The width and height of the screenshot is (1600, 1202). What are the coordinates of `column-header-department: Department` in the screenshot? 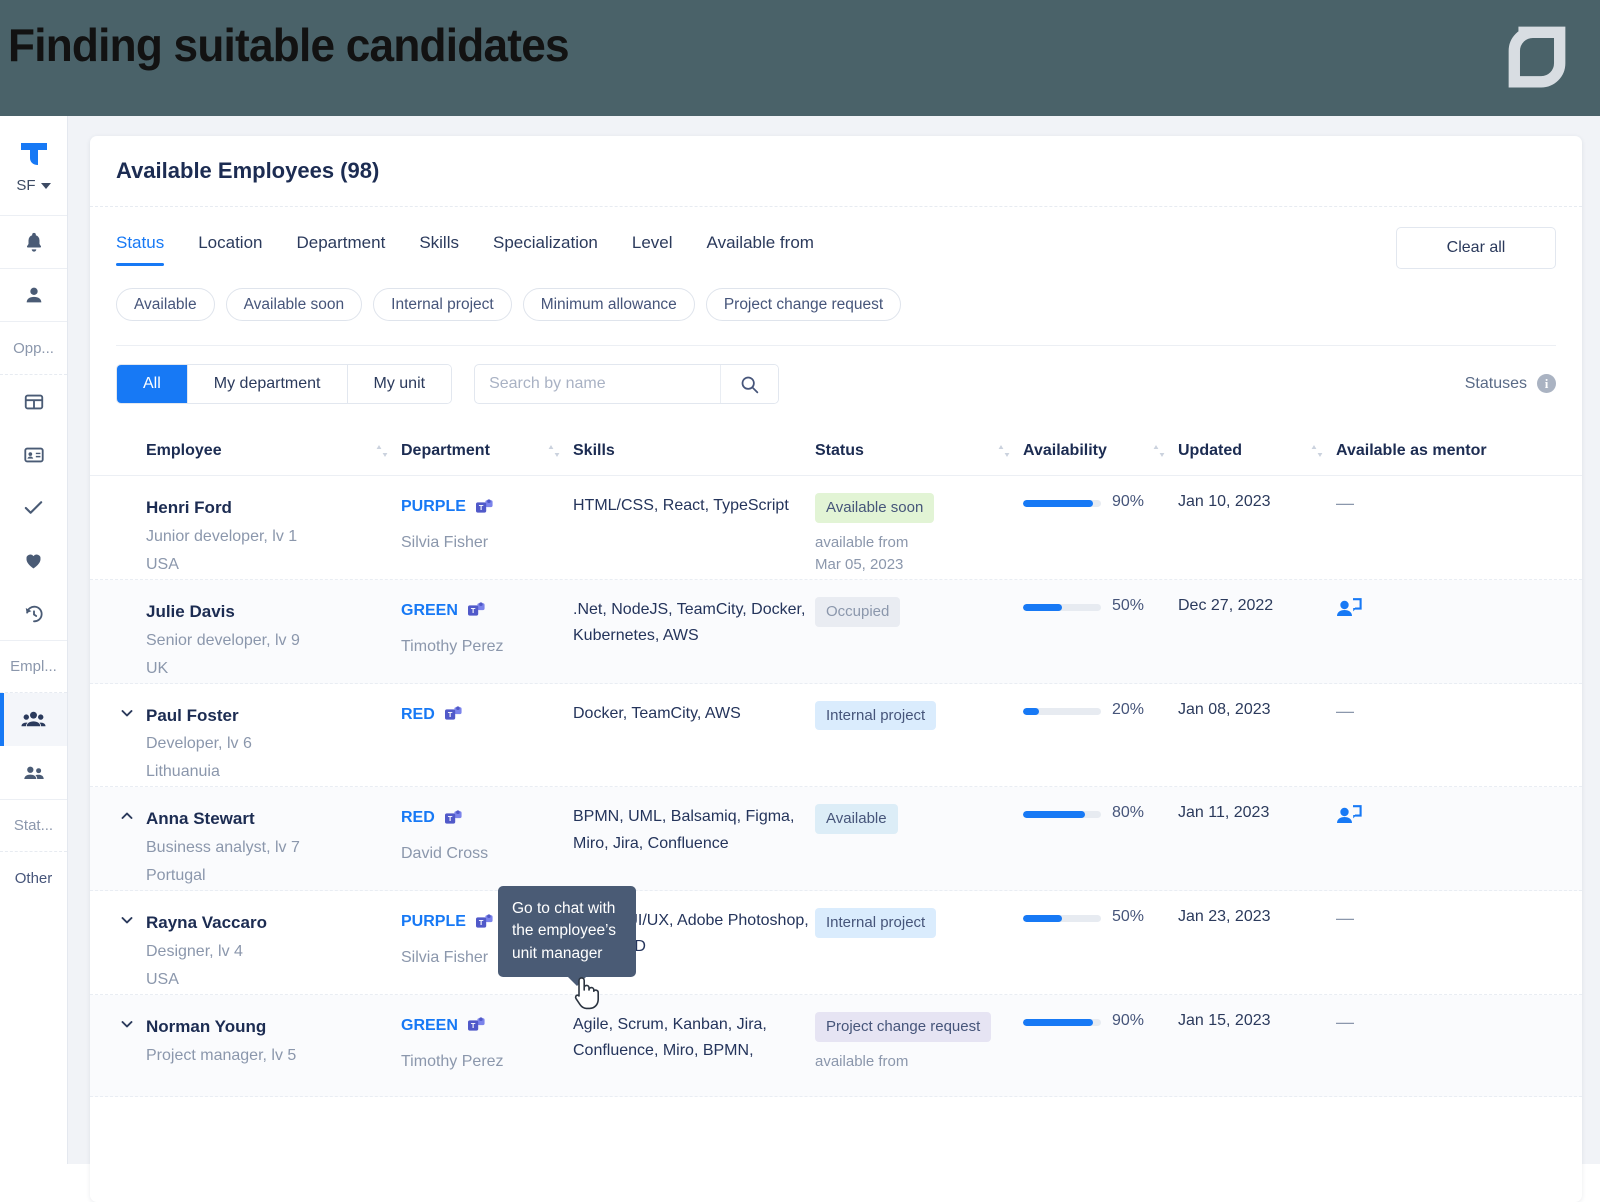 It's located at (487, 451).